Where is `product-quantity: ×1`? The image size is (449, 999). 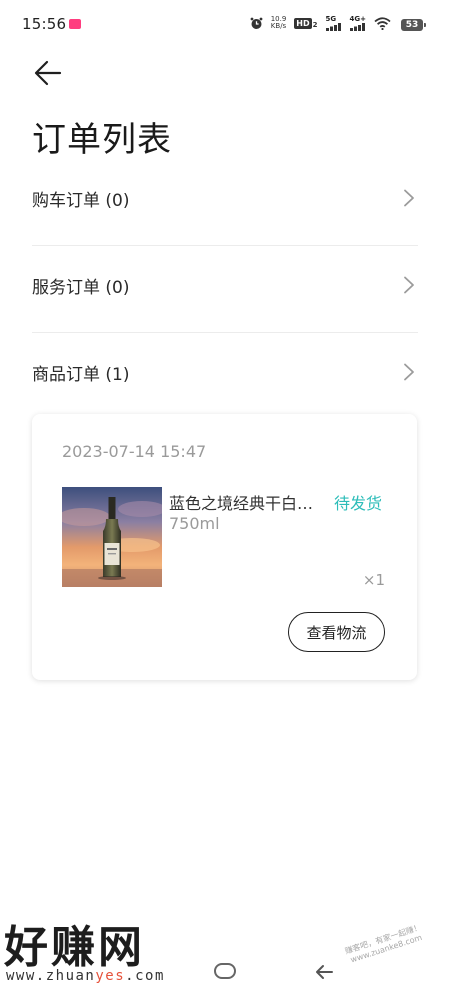
product-quantity: ×1 is located at coordinates (373, 580).